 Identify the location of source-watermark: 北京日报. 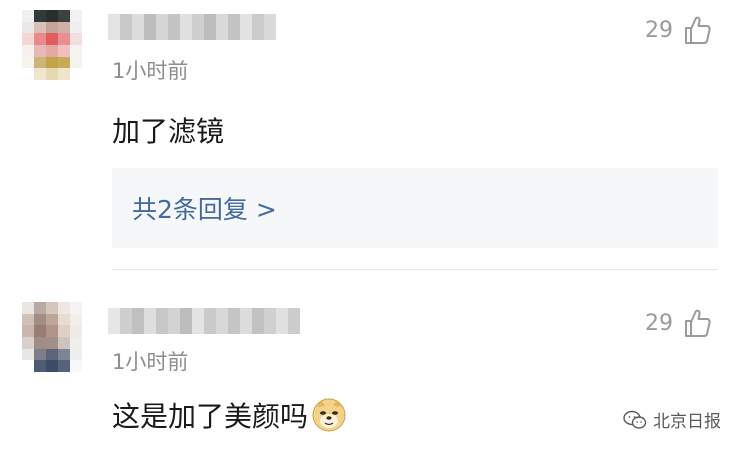
(672, 419).